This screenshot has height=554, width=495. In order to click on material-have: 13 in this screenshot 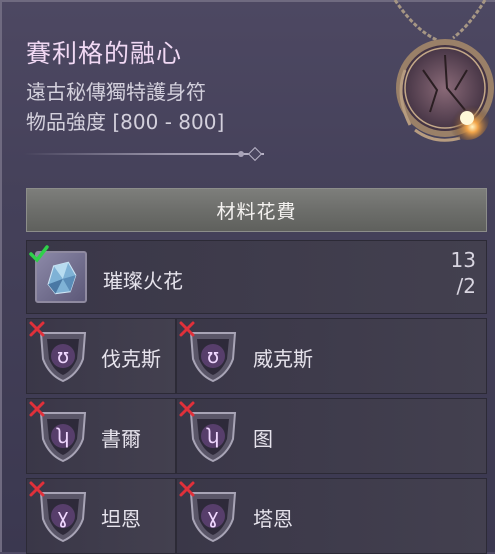, I will do `click(463, 260)`.